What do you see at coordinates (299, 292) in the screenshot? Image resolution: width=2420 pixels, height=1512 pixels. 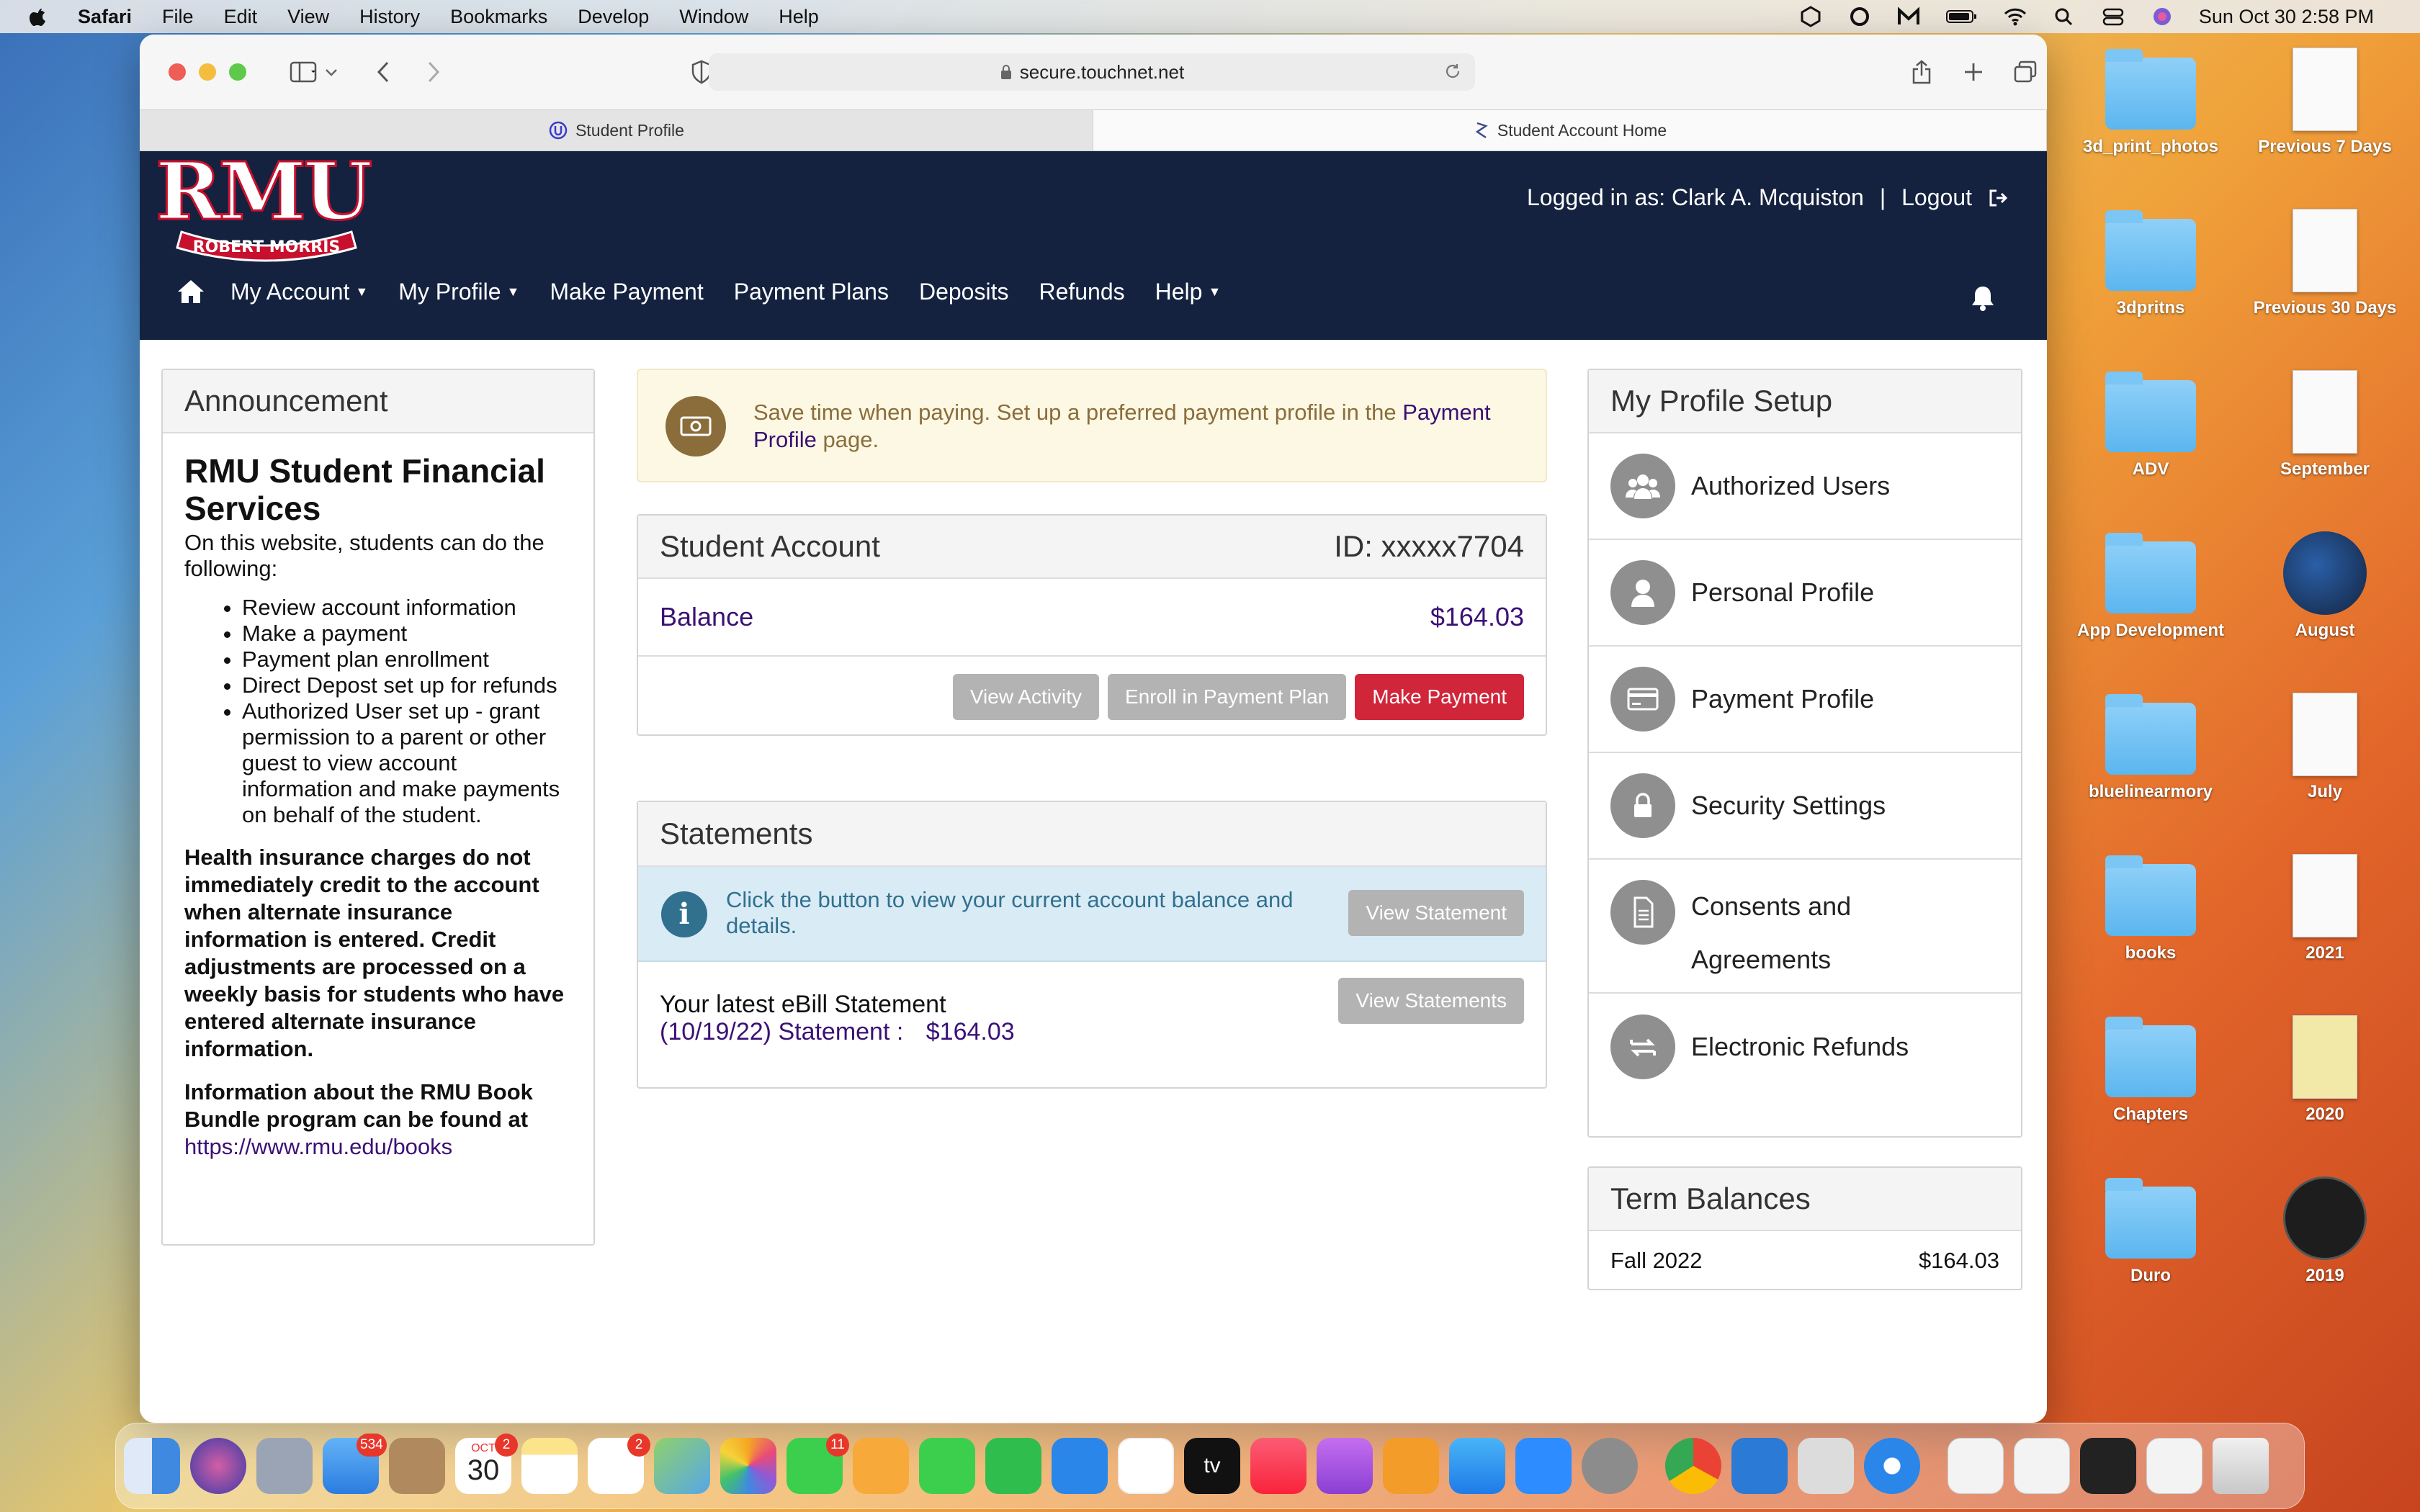 I see `nav-my-account: My Account ▼` at bounding box center [299, 292].